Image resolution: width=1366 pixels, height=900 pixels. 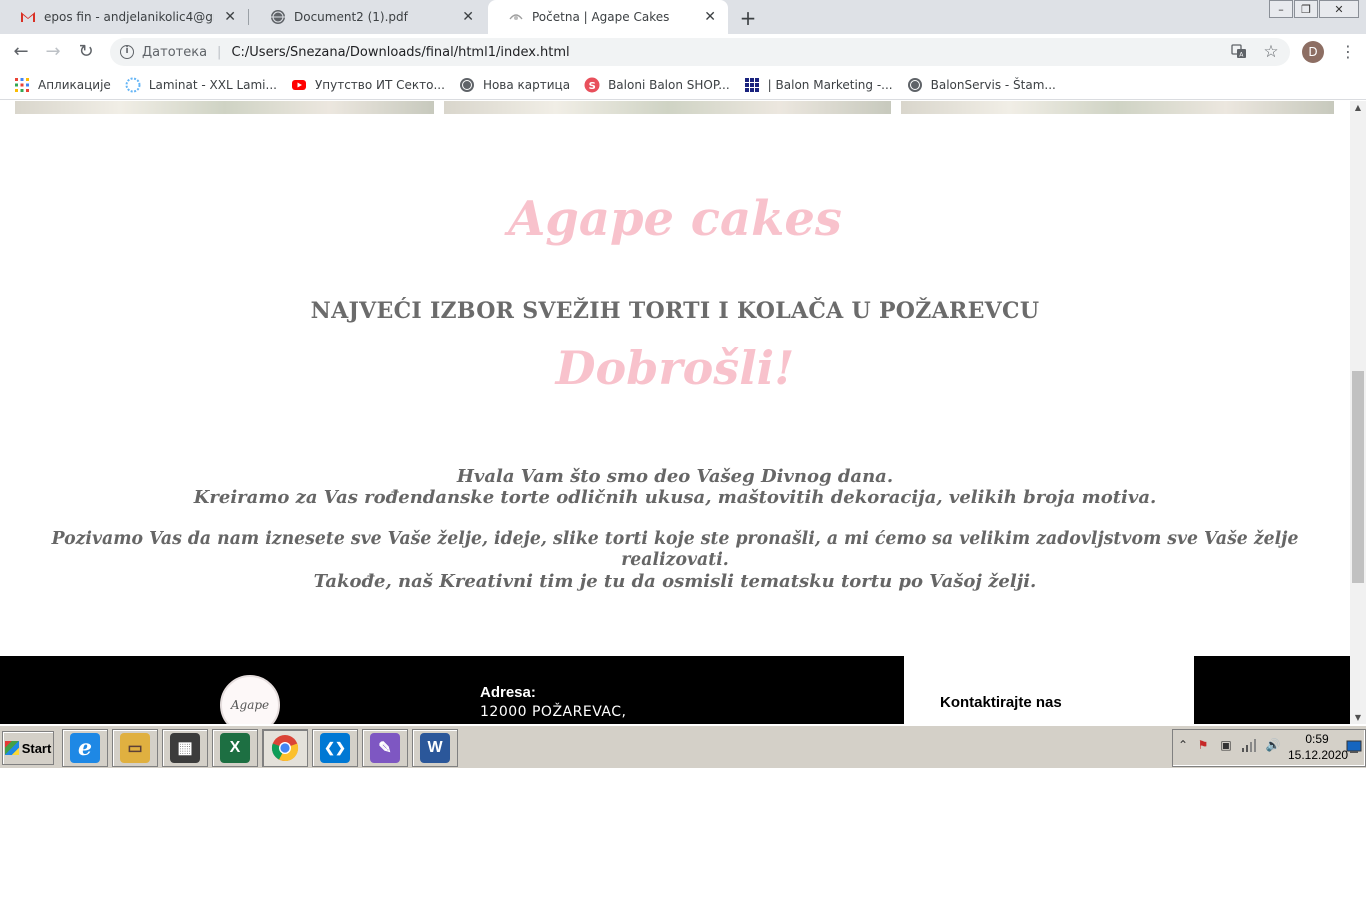 What do you see at coordinates (21, 52) in the screenshot?
I see `back-arrow-icon: ←` at bounding box center [21, 52].